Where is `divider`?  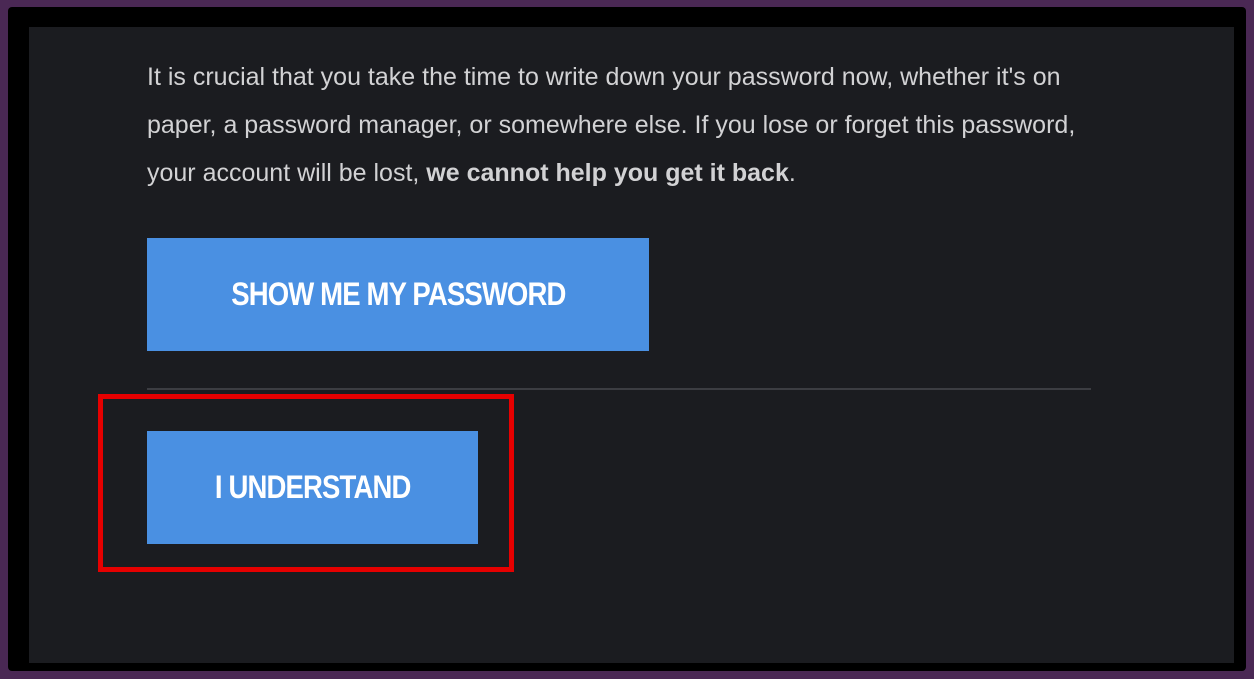 divider is located at coordinates (619, 389).